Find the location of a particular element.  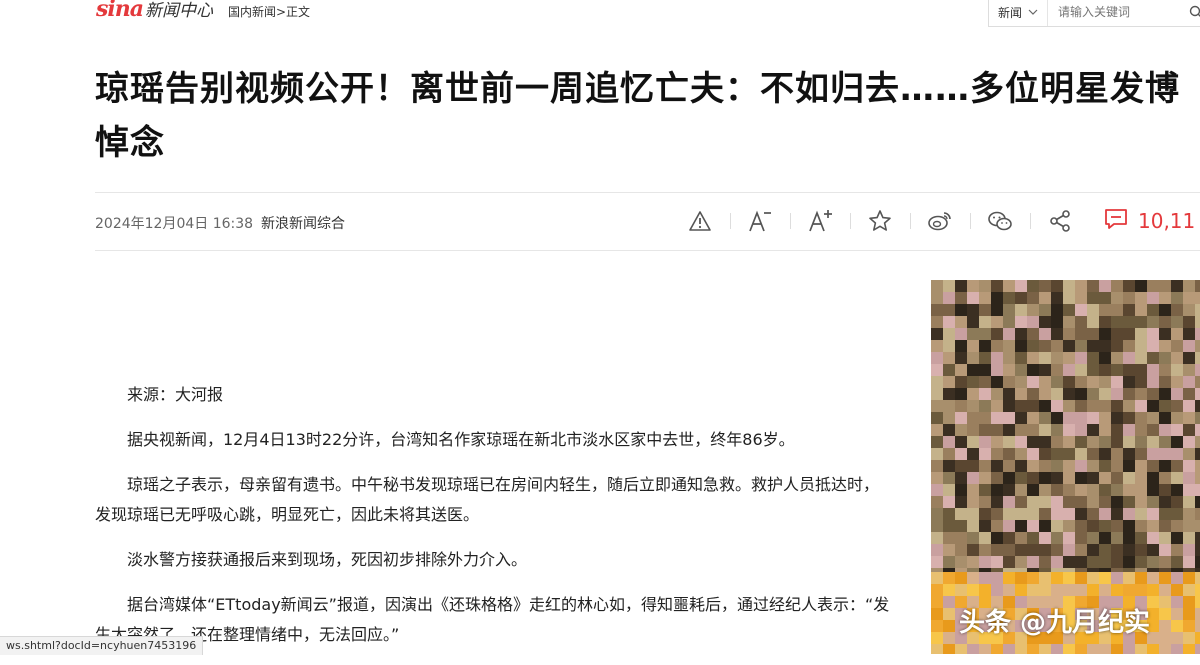

warning-icon is located at coordinates (700, 221).